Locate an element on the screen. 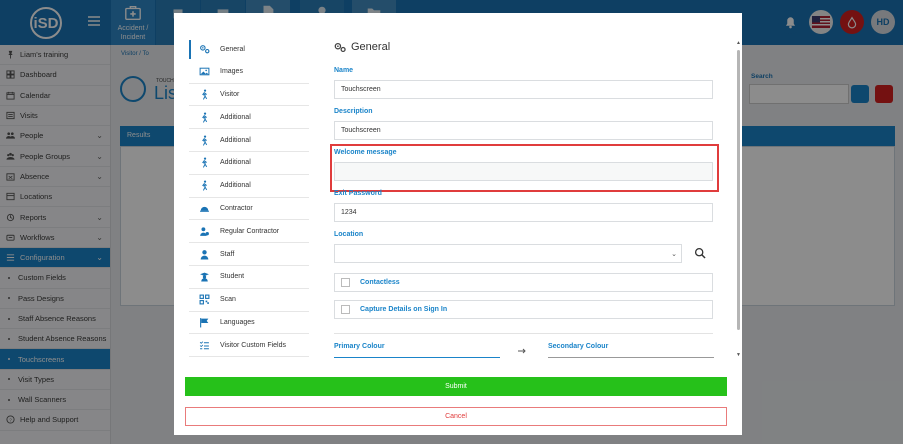 This screenshot has width=903, height=444. modal-nav-item-regular-contractor: Regular Contractor is located at coordinates (249, 232).